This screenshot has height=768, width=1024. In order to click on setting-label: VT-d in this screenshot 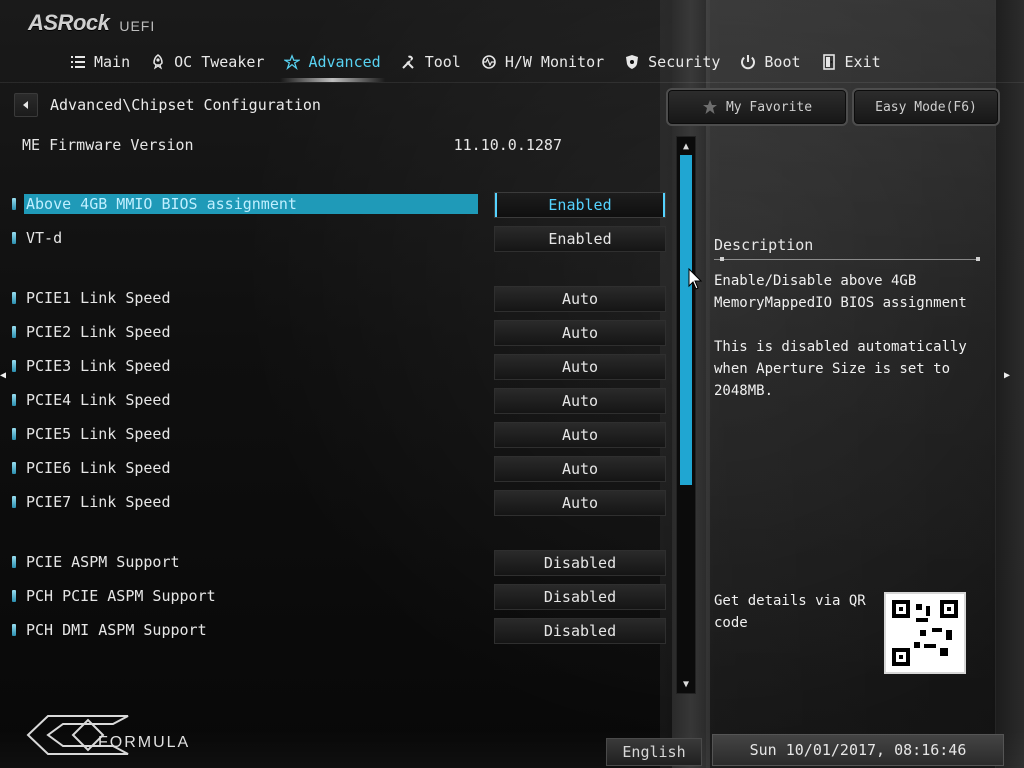, I will do `click(44, 238)`.